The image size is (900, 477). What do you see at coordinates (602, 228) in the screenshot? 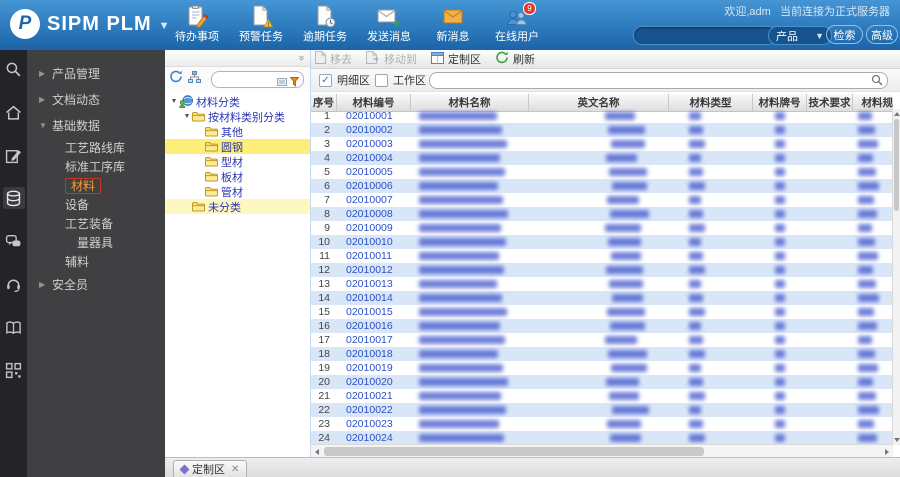
I see `table-row: 9 02010009` at bounding box center [602, 228].